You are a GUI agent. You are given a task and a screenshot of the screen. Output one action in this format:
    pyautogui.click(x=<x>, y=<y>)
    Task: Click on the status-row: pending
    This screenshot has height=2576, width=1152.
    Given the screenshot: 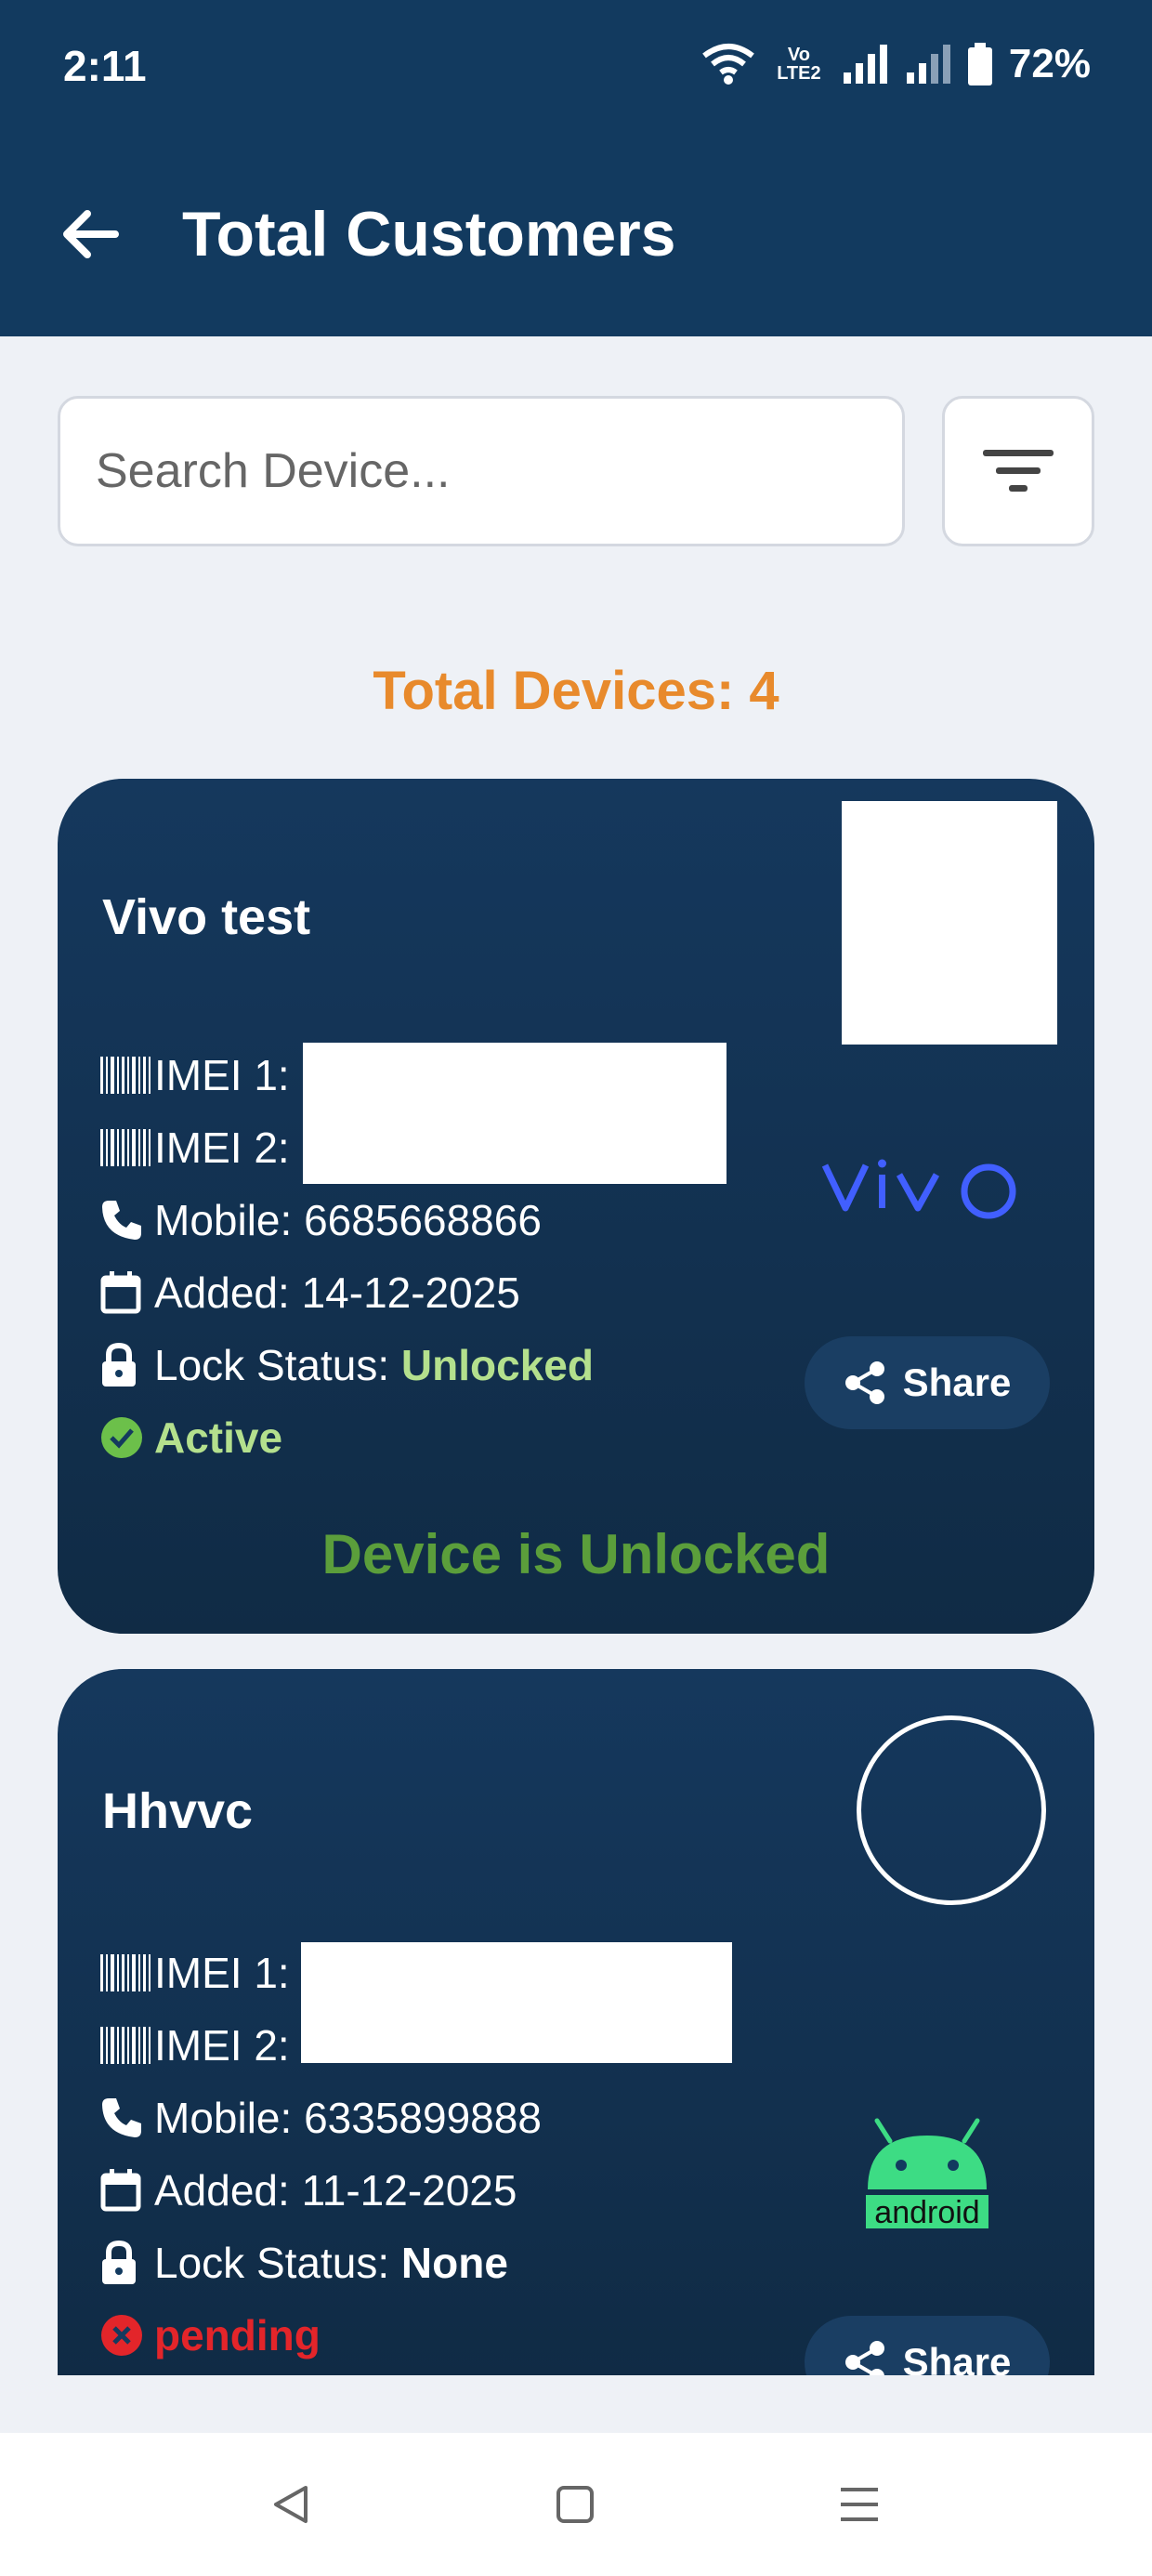 What is the action you would take?
    pyautogui.click(x=321, y=2335)
    